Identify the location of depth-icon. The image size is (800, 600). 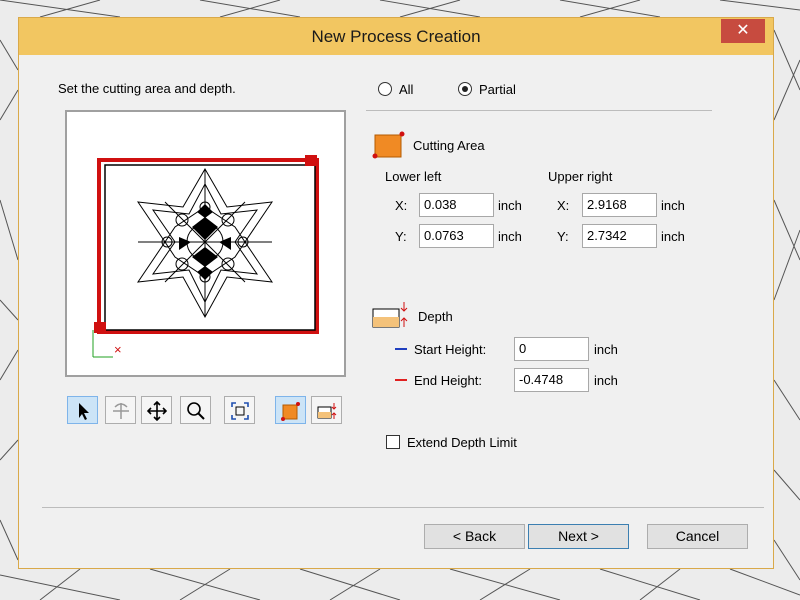
(327, 411).